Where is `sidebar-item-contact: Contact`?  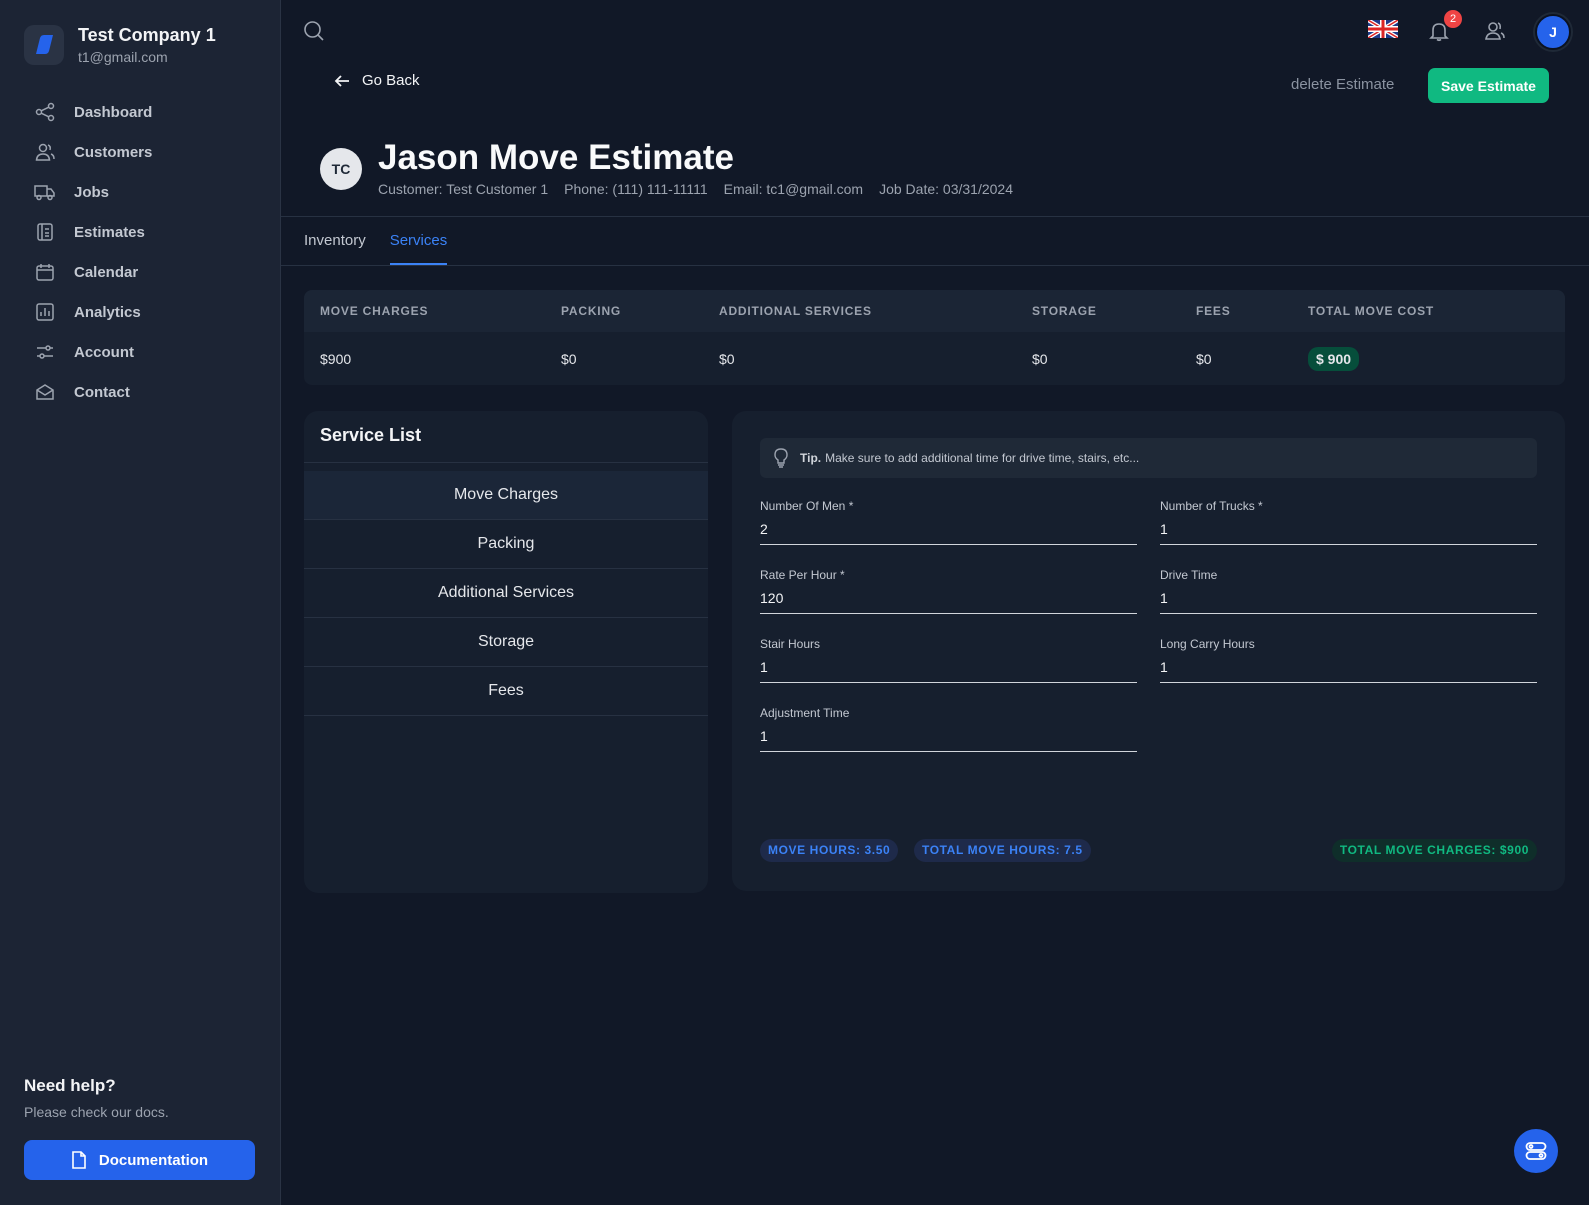
sidebar-item-contact: Contact is located at coordinates (140, 392).